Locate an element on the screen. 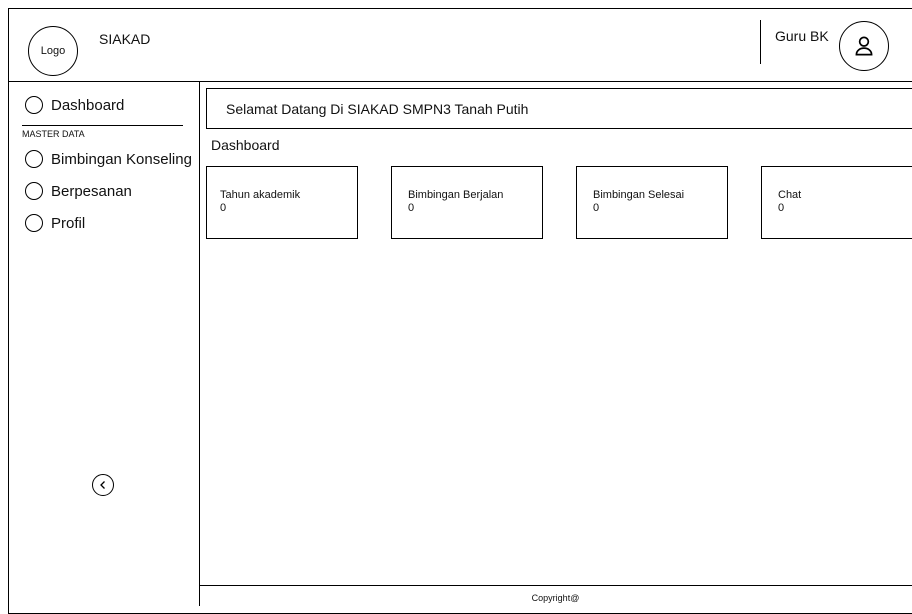 Image resolution: width=912 pixels, height=614 pixels. sidebar-item-label: Profil is located at coordinates (68, 223).